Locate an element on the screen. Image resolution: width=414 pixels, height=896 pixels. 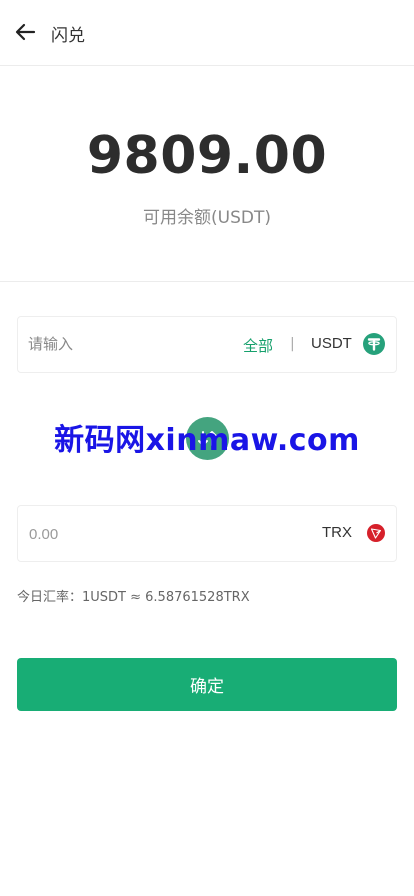
back-button is located at coordinates (26, 32).